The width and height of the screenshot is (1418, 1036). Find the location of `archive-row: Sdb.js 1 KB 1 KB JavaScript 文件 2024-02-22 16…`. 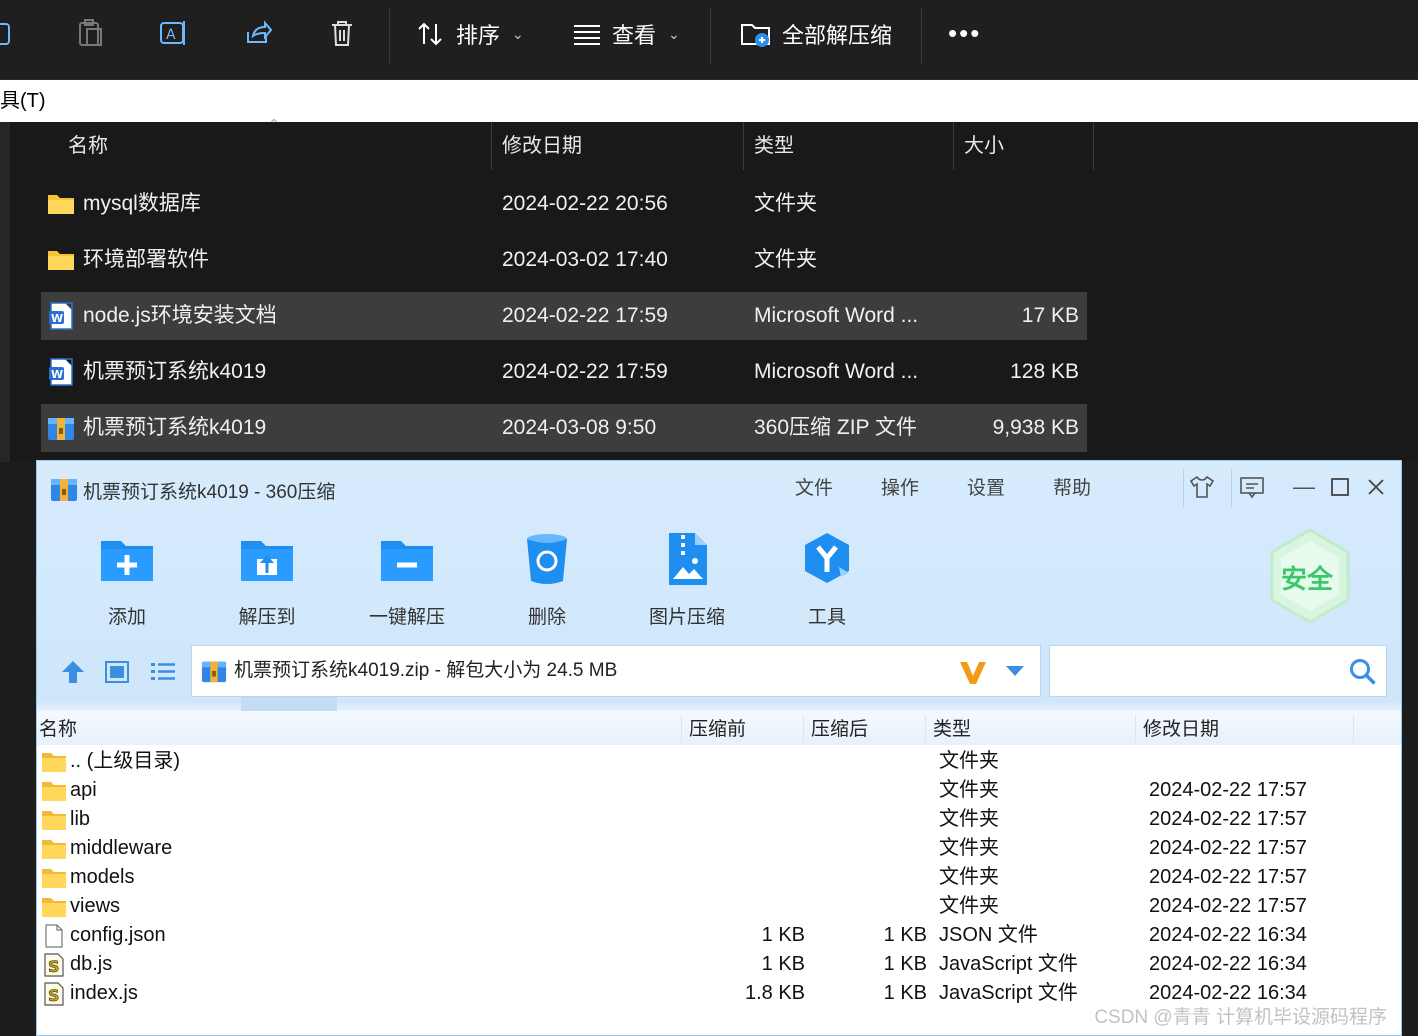

archive-row: Sdb.js 1 KB 1 KB JavaScript 文件 2024-02-22 16… is located at coordinates (719, 964).